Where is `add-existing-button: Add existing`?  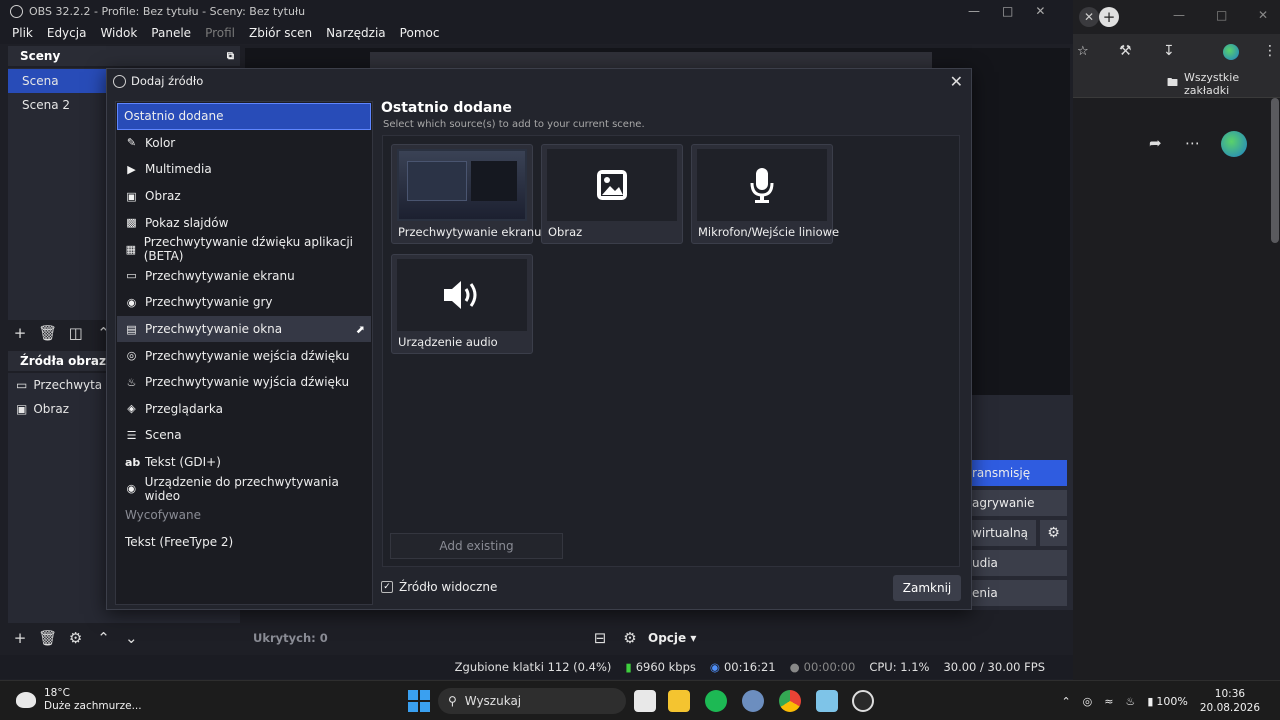 add-existing-button: Add existing is located at coordinates (476, 546).